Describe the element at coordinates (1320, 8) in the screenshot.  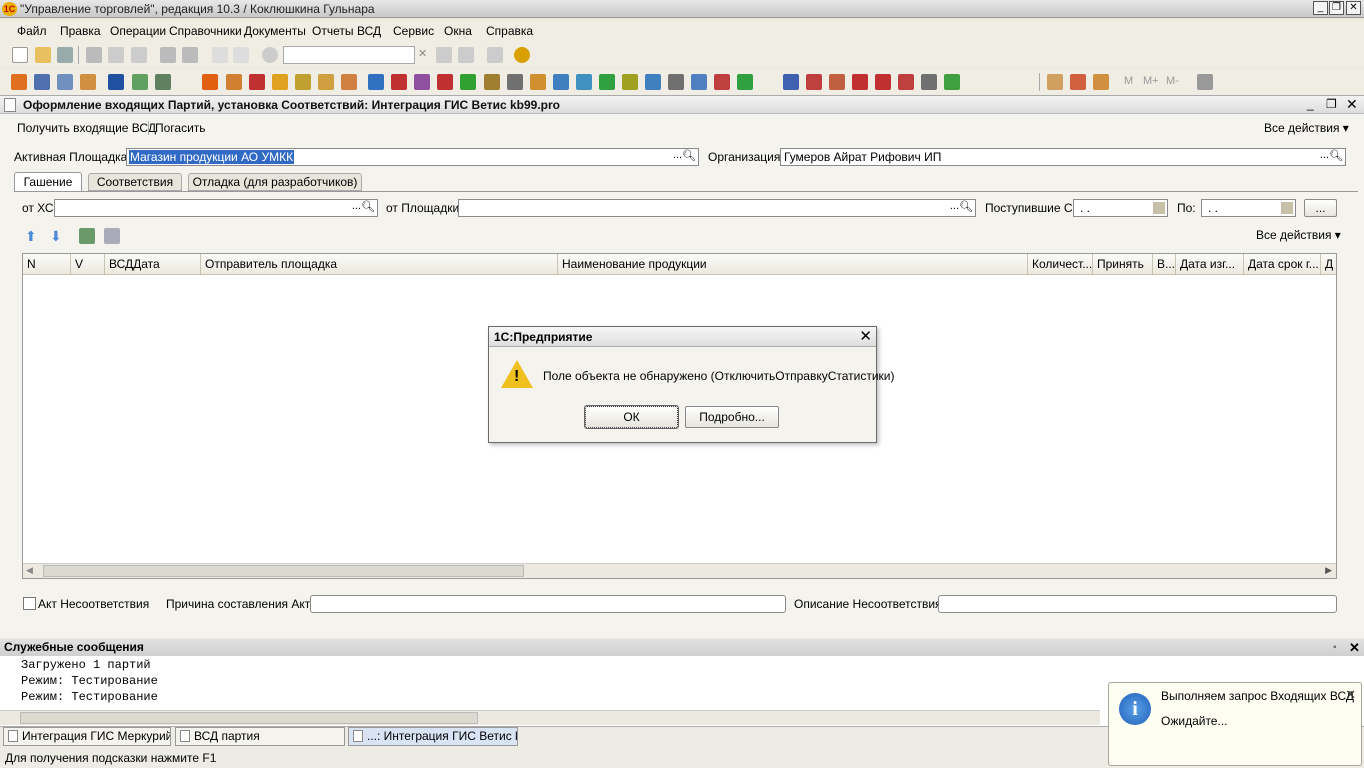
I see `minimize-button: _` at that location.